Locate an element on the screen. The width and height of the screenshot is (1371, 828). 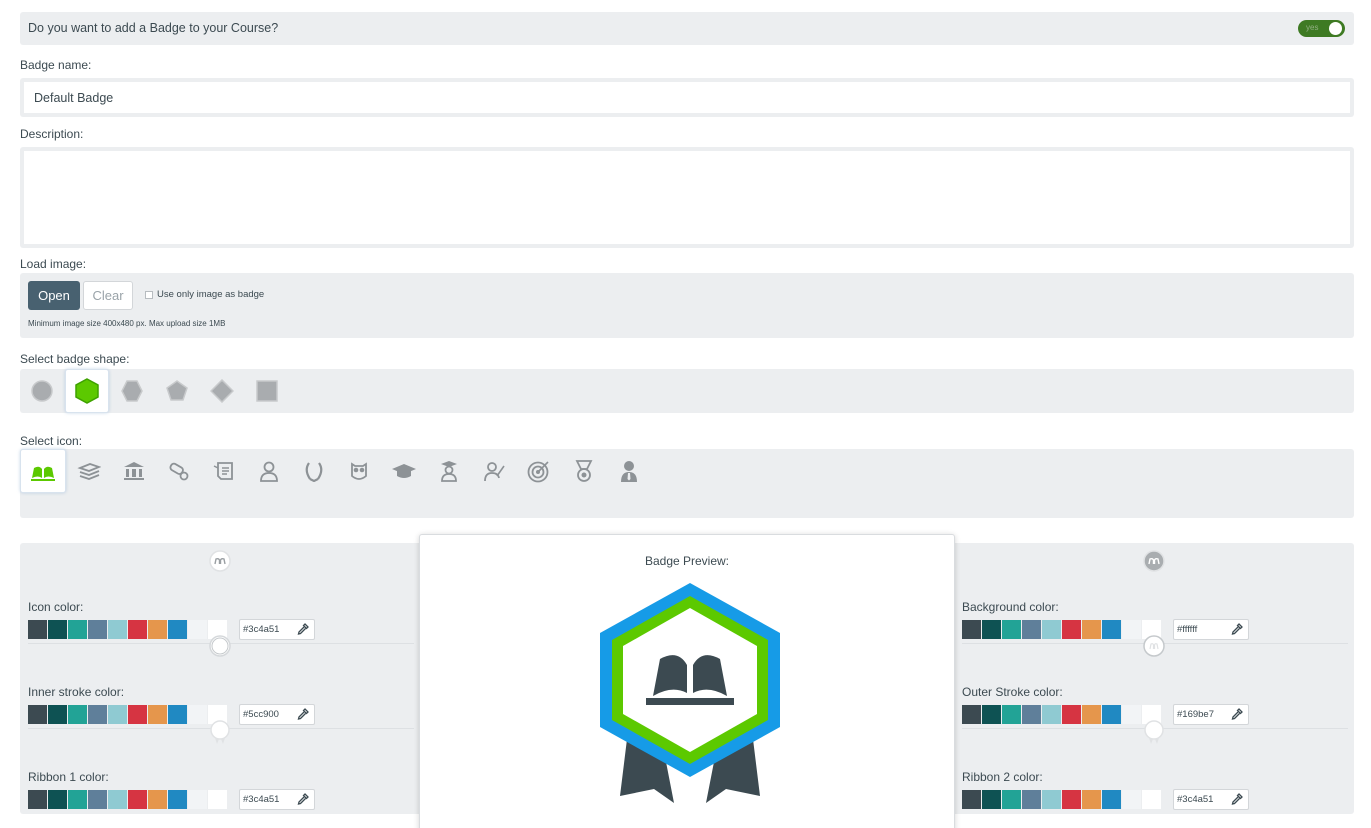
only-image-checkbox is located at coordinates (149, 295).